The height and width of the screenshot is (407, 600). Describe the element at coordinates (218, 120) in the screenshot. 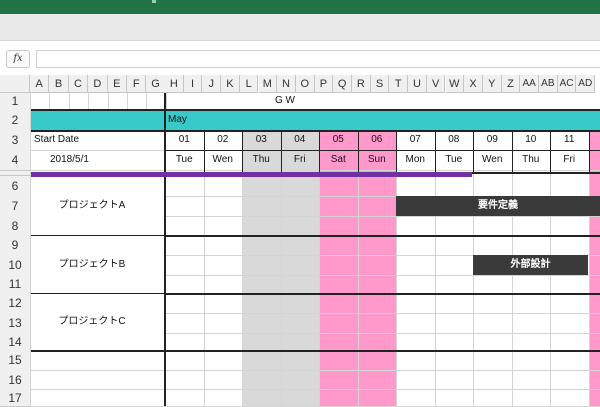

I see `month-label: May` at that location.